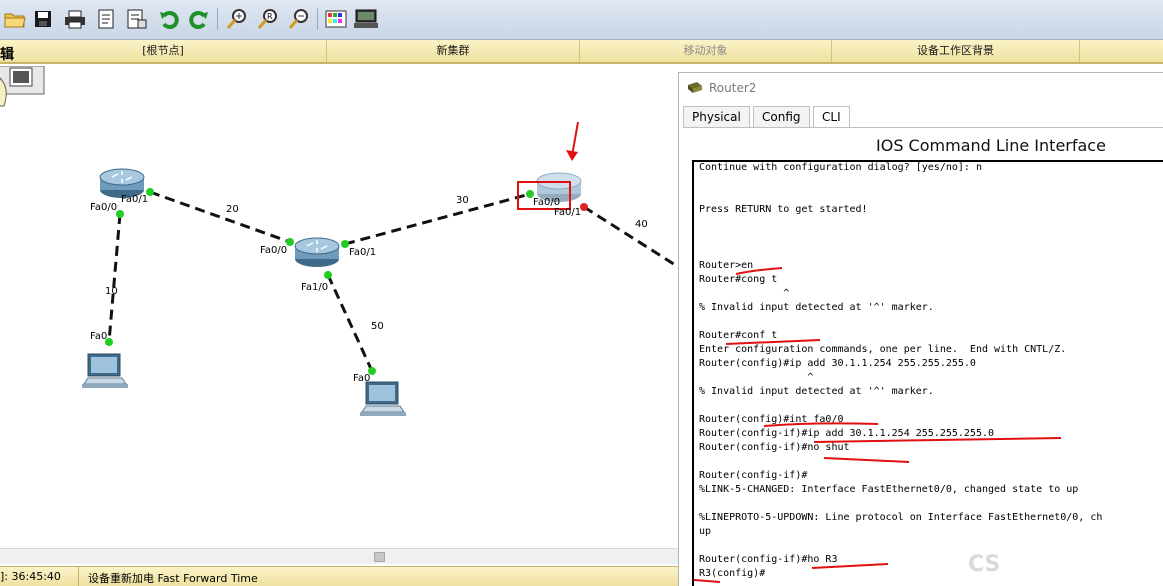 The width and height of the screenshot is (1163, 586). Describe the element at coordinates (232, 209) in the screenshot. I see `link-label-20: 20` at that location.